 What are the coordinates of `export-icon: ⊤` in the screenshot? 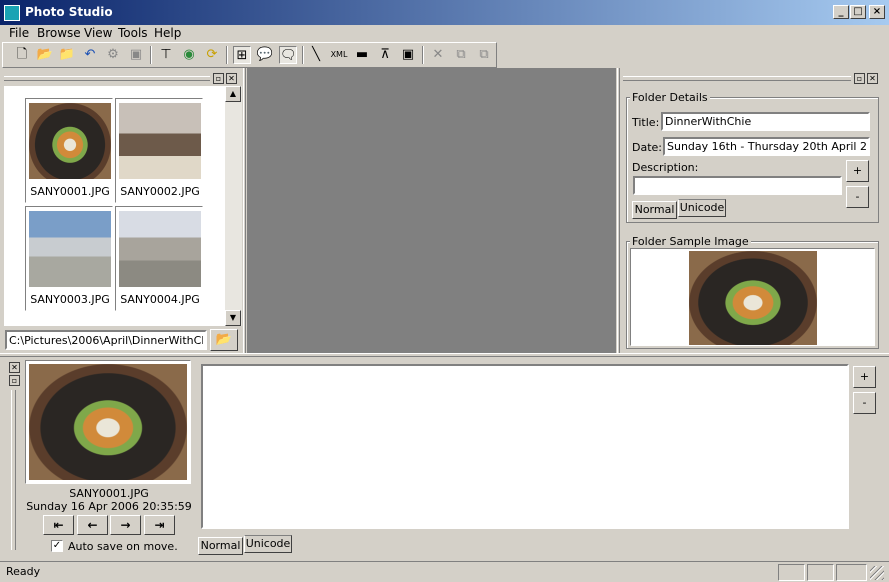 It's located at (166, 55).